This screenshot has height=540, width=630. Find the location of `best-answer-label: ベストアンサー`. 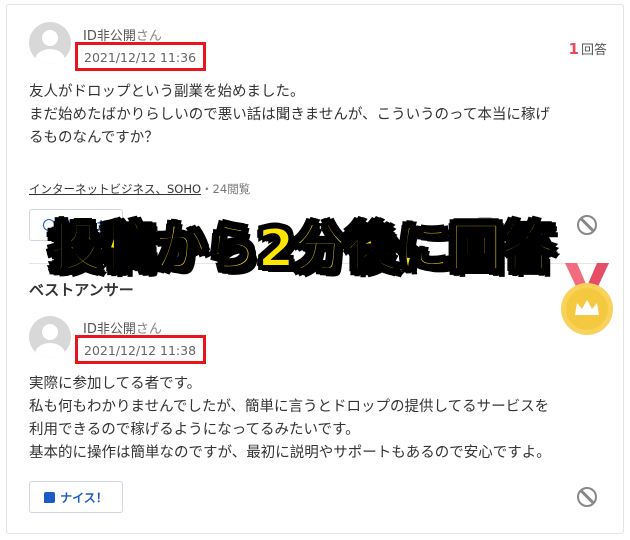

best-answer-label: ベストアンサー is located at coordinates (81, 290).